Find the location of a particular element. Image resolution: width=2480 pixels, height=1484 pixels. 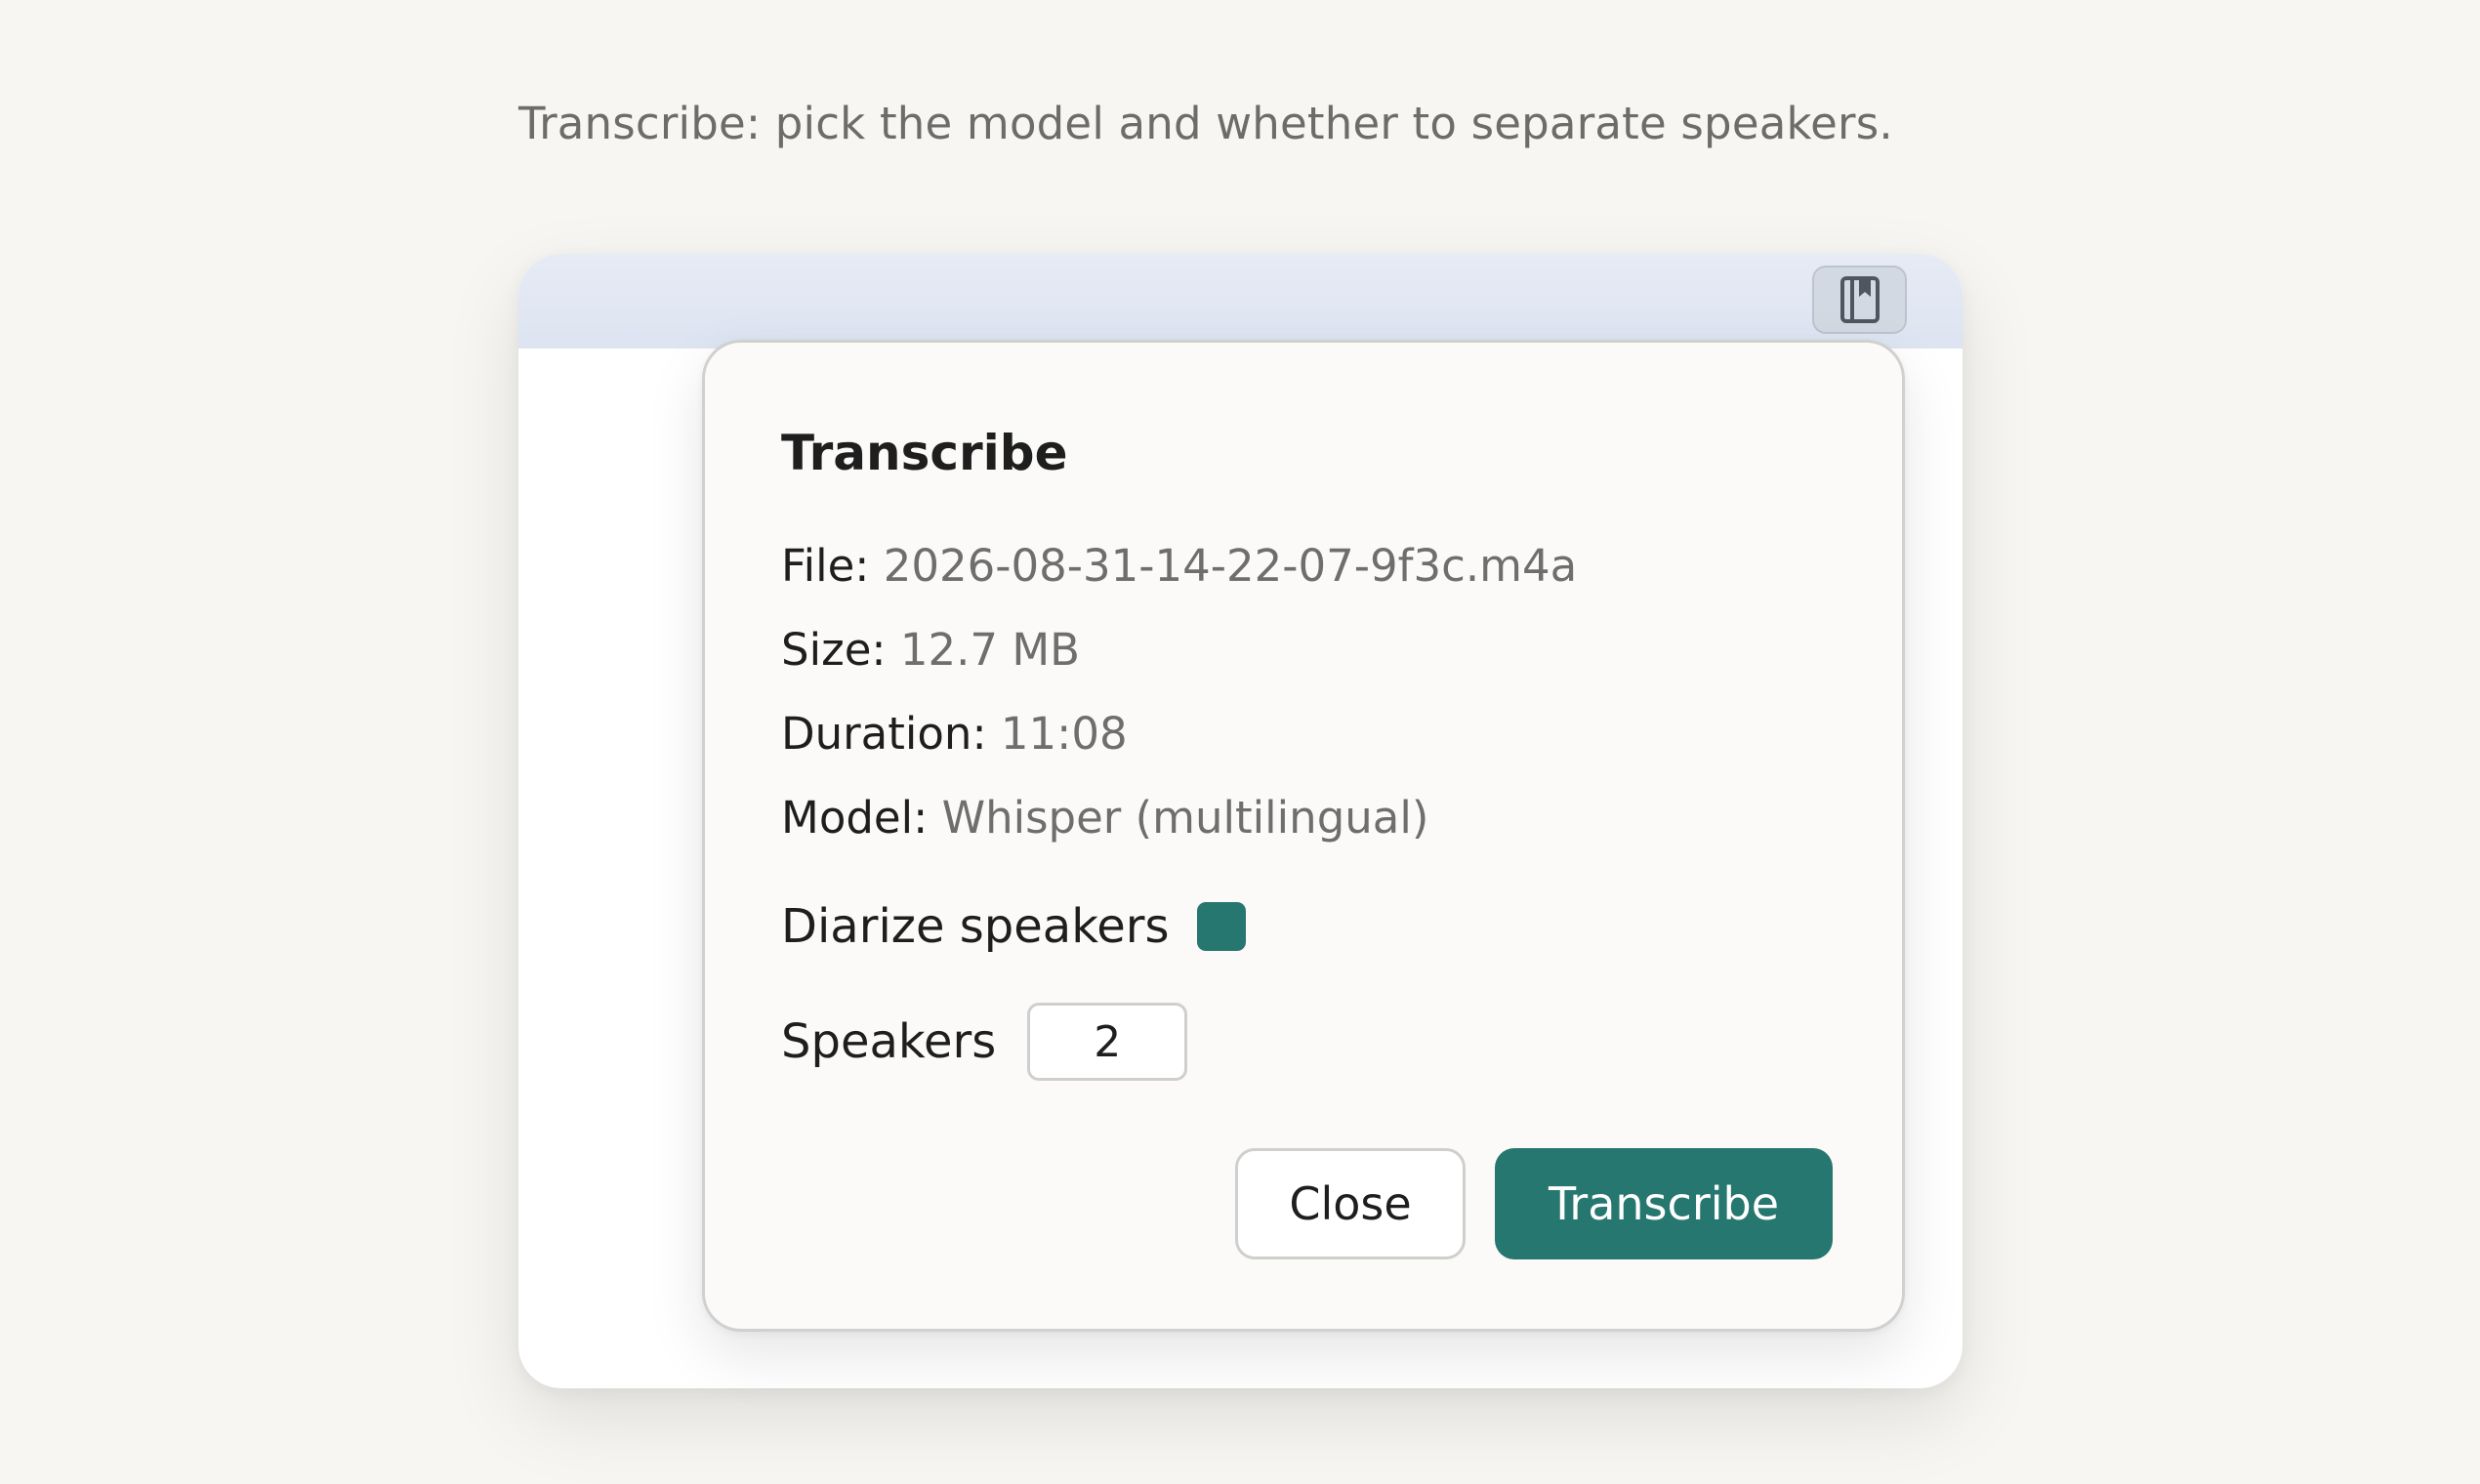

file-info-row: File: 2026-08-31-14-22-07-9f3c.m4a is located at coordinates (1179, 566).